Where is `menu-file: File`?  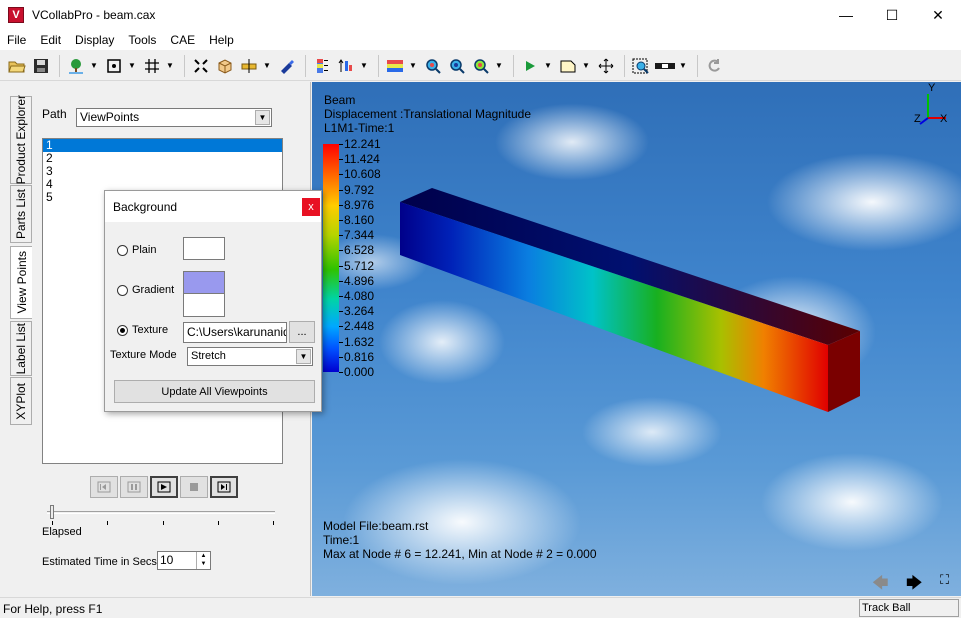 menu-file: File is located at coordinates (16, 40).